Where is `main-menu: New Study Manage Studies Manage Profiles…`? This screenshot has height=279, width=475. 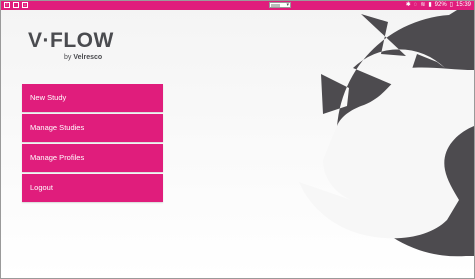
main-menu: New Study Manage Studies Manage Profiles… is located at coordinates (92, 144).